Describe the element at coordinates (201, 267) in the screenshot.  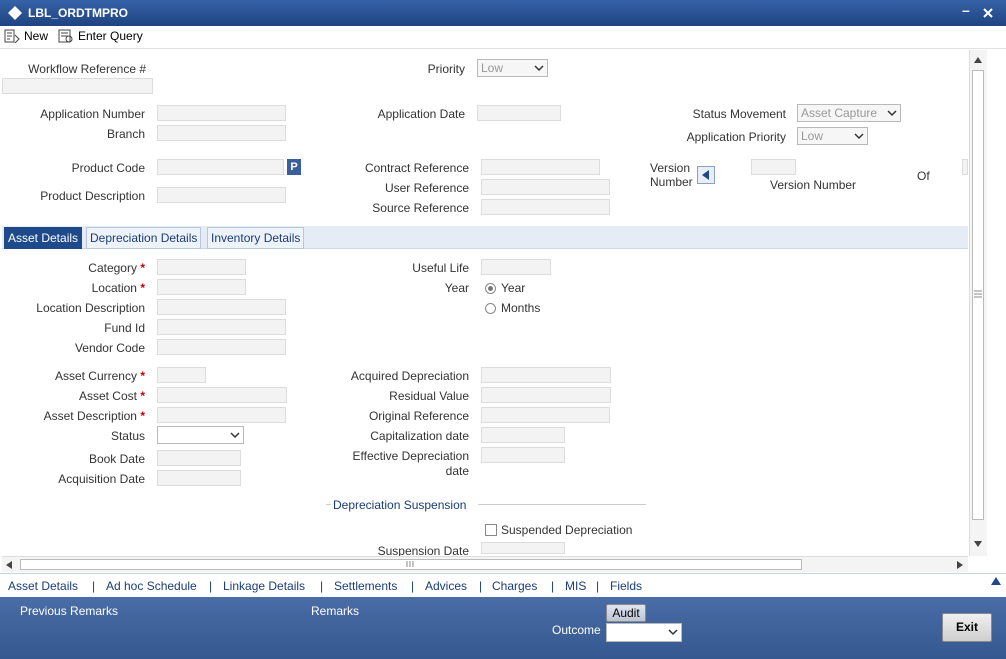
I see `category-input` at that location.